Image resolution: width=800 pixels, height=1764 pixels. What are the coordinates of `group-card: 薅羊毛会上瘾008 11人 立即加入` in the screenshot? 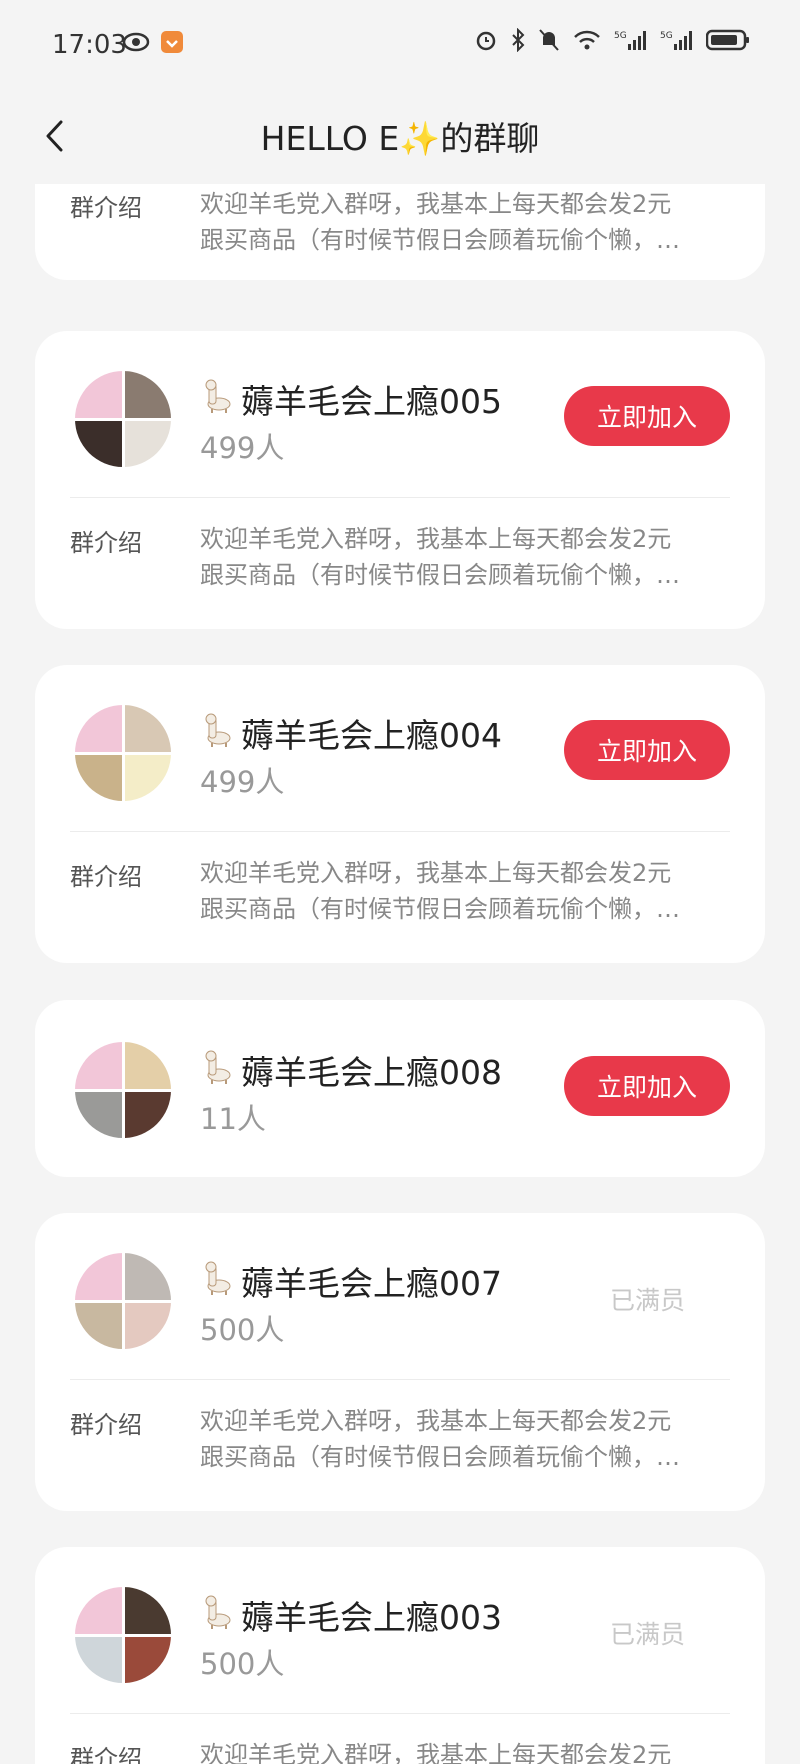 It's located at (400, 1088).